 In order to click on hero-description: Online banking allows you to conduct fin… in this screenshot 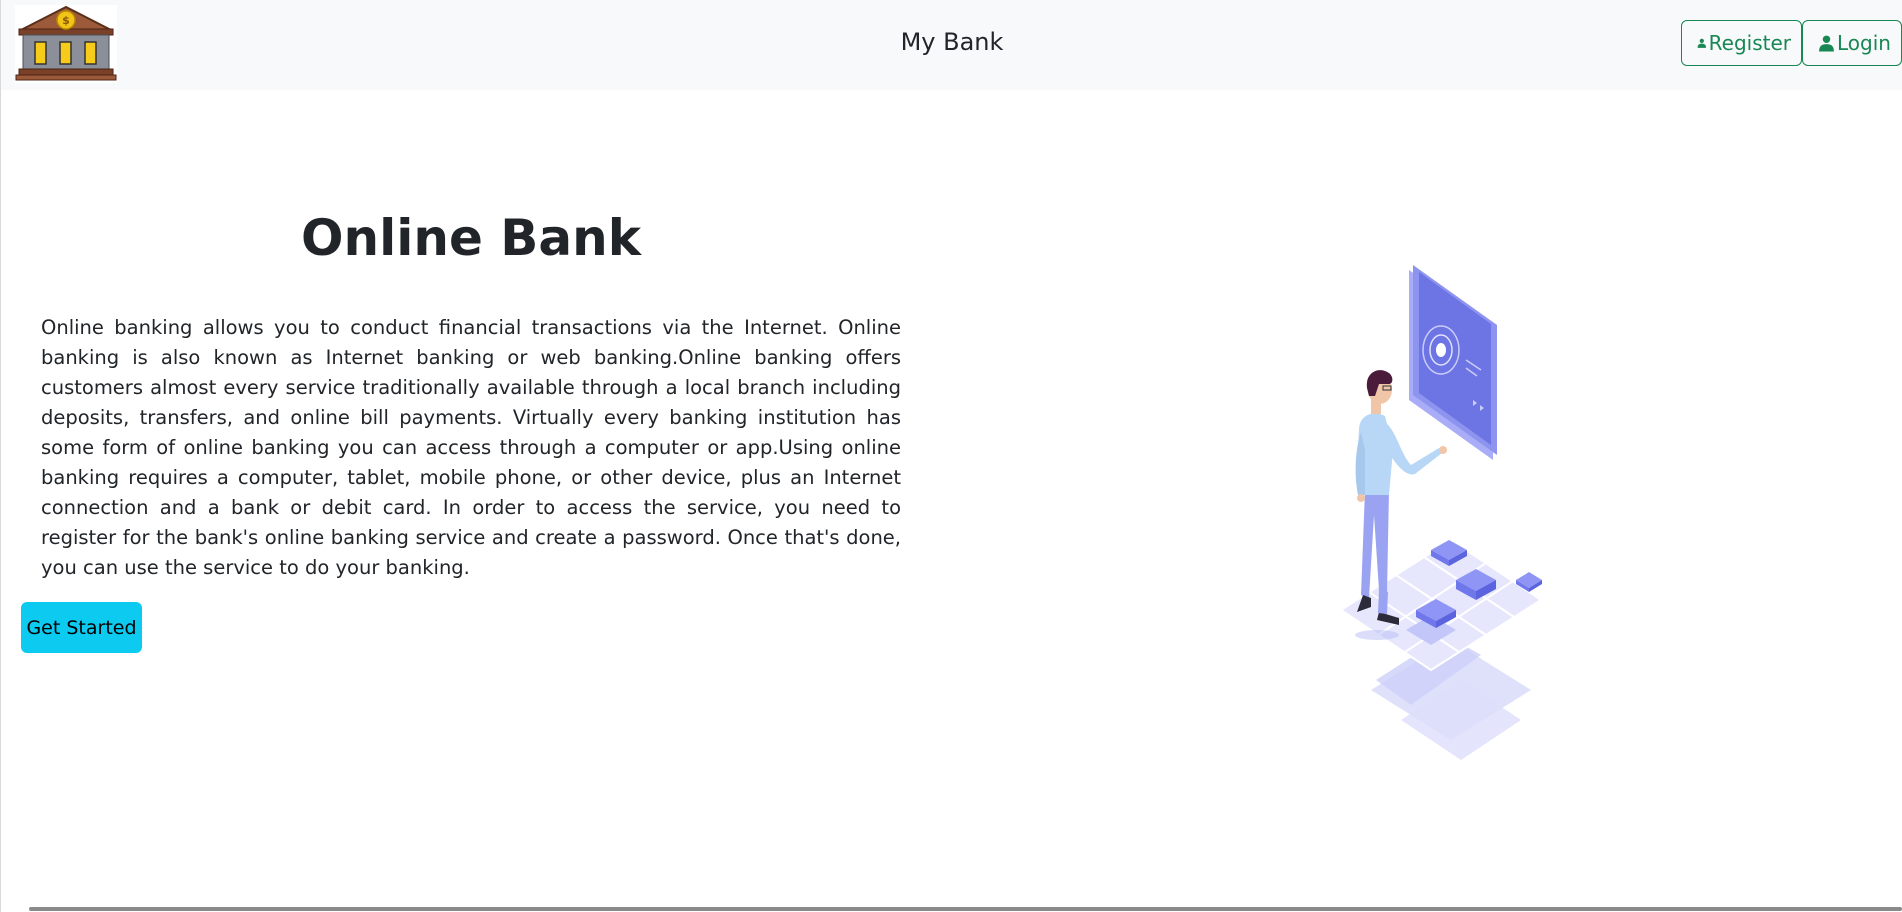, I will do `click(471, 447)`.